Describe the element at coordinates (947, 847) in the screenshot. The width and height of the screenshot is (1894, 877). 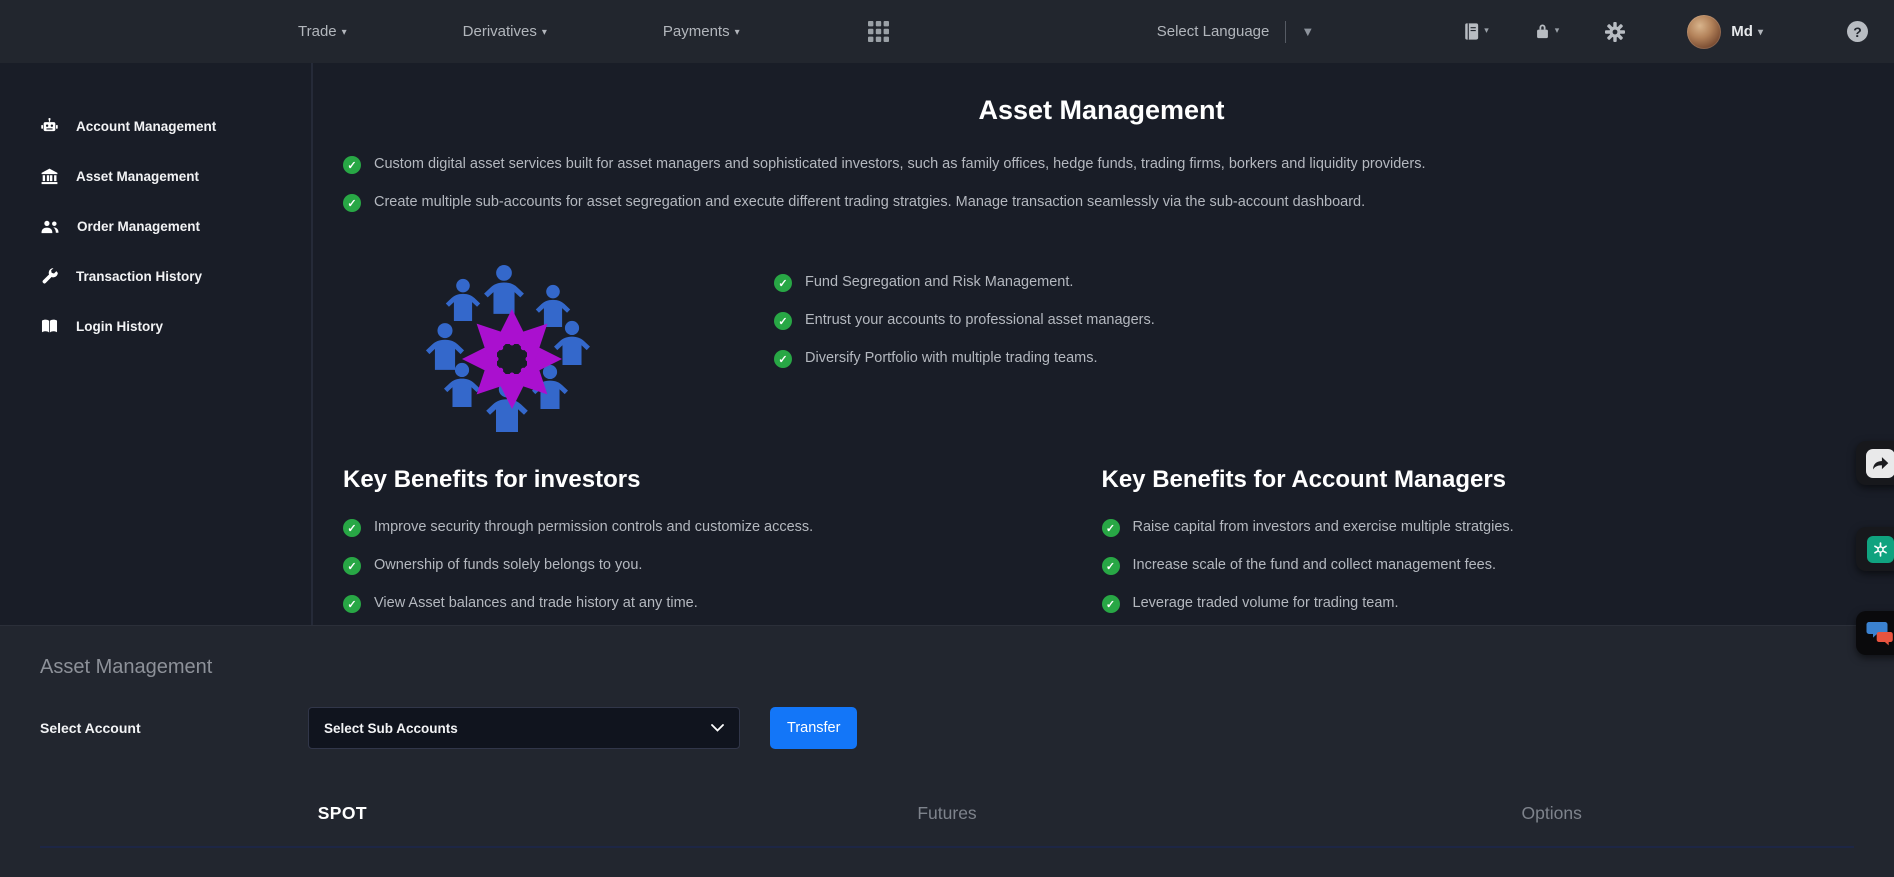
I see `tabs-divider` at that location.